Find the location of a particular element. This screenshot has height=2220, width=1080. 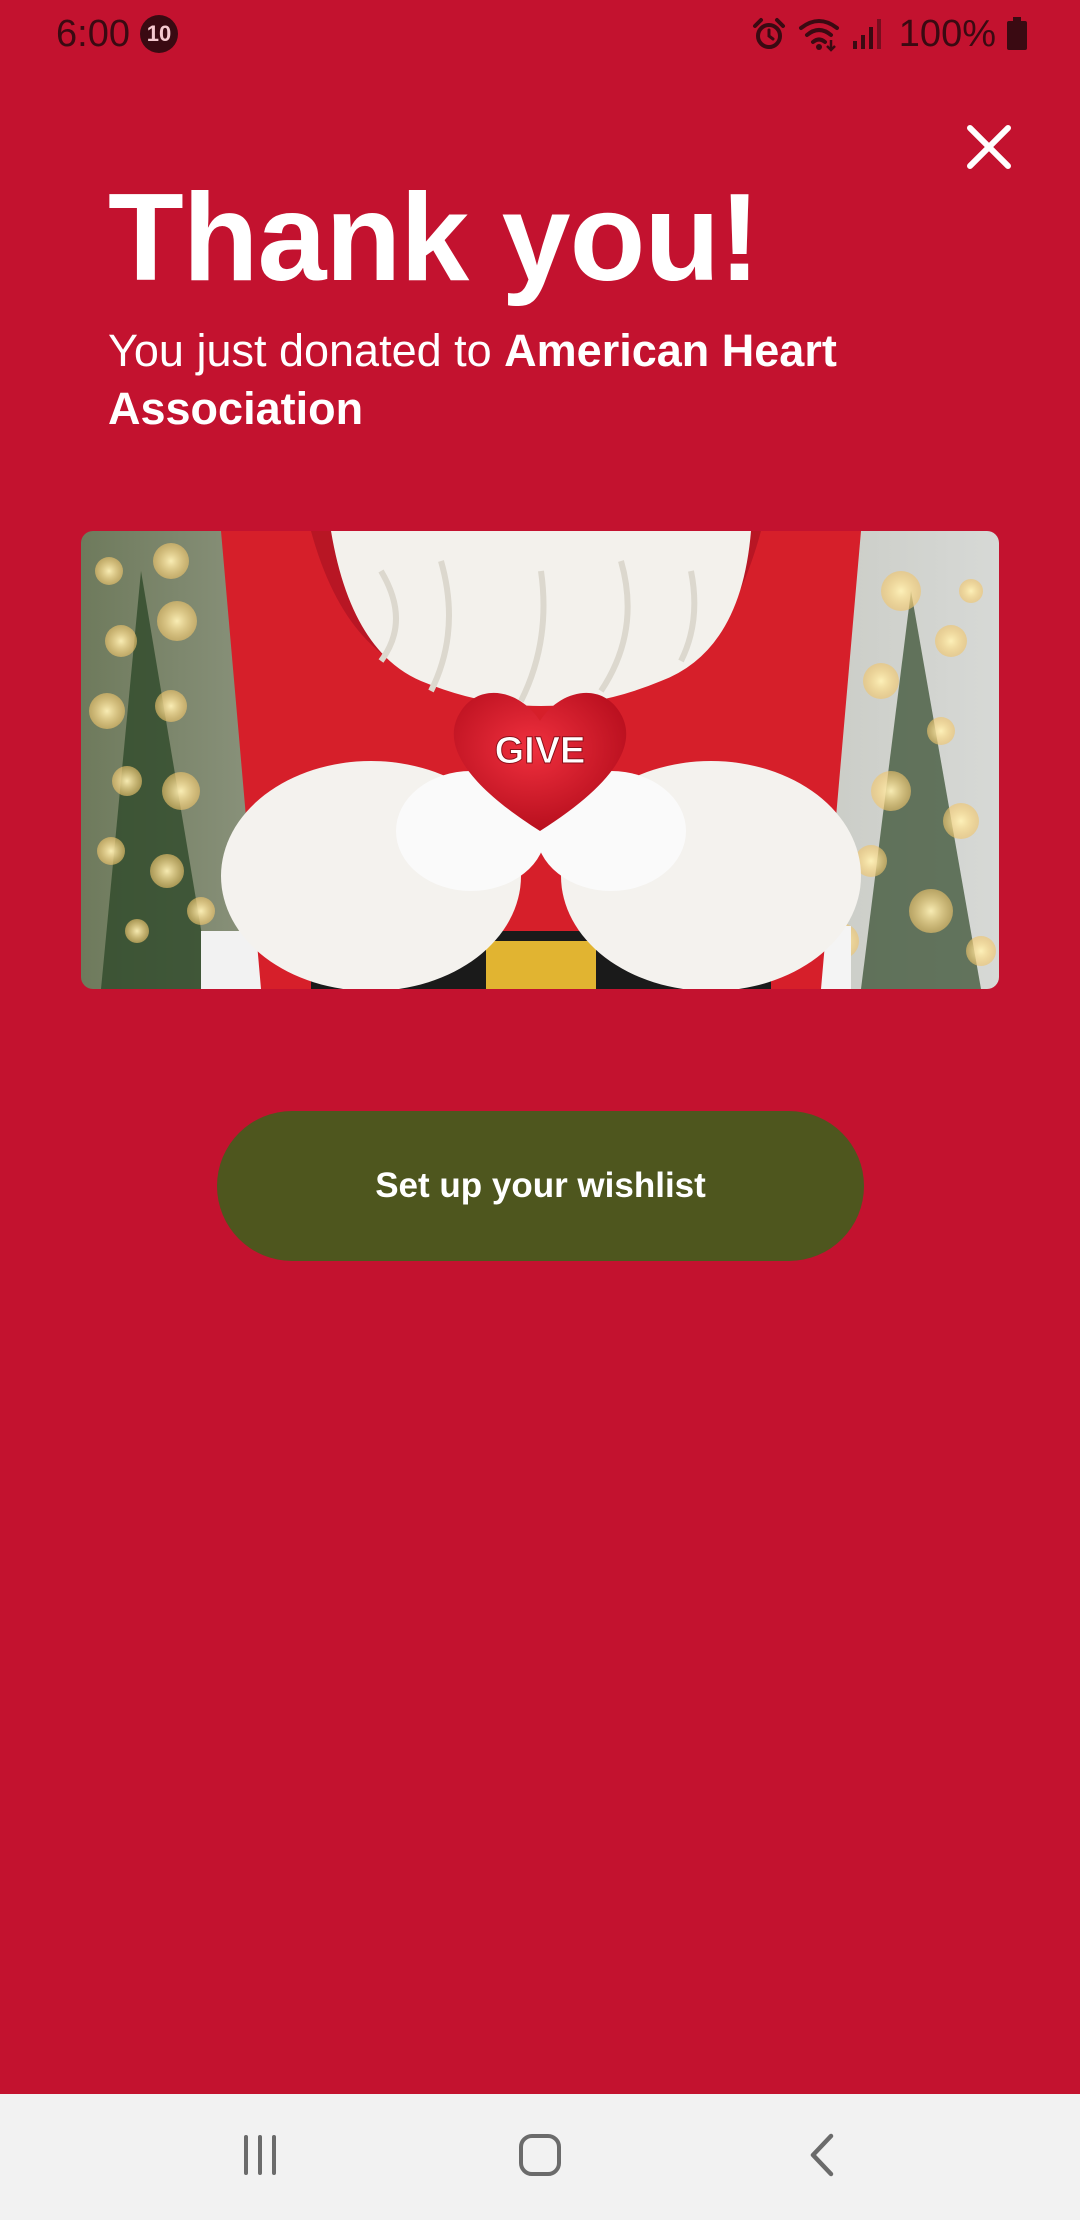

hero-heart-text: GIVE is located at coordinates (540, 751).